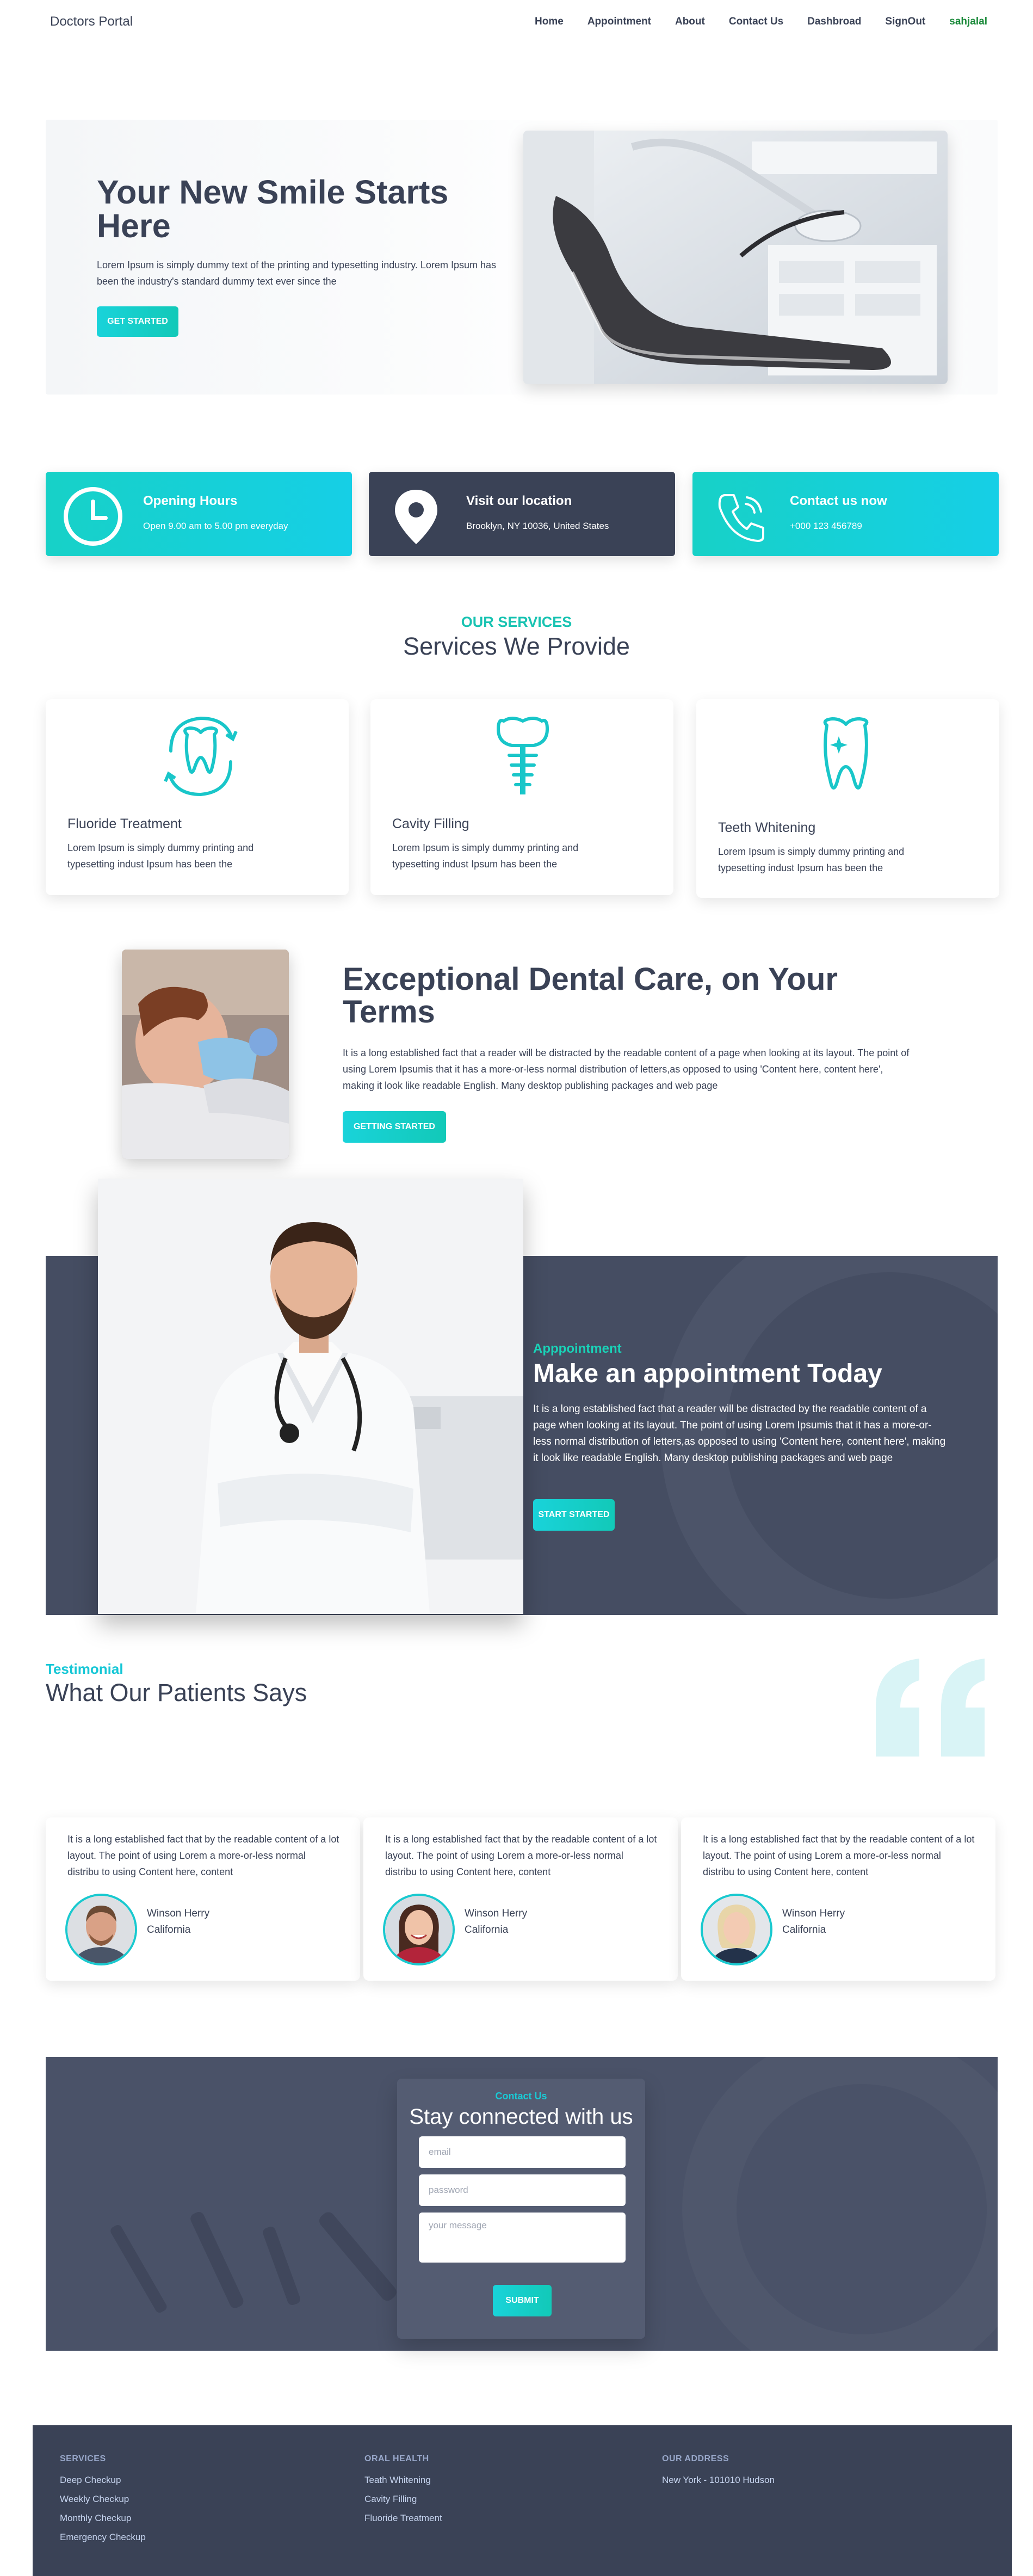  What do you see at coordinates (839, 501) in the screenshot?
I see `contact-title: Contact us now` at bounding box center [839, 501].